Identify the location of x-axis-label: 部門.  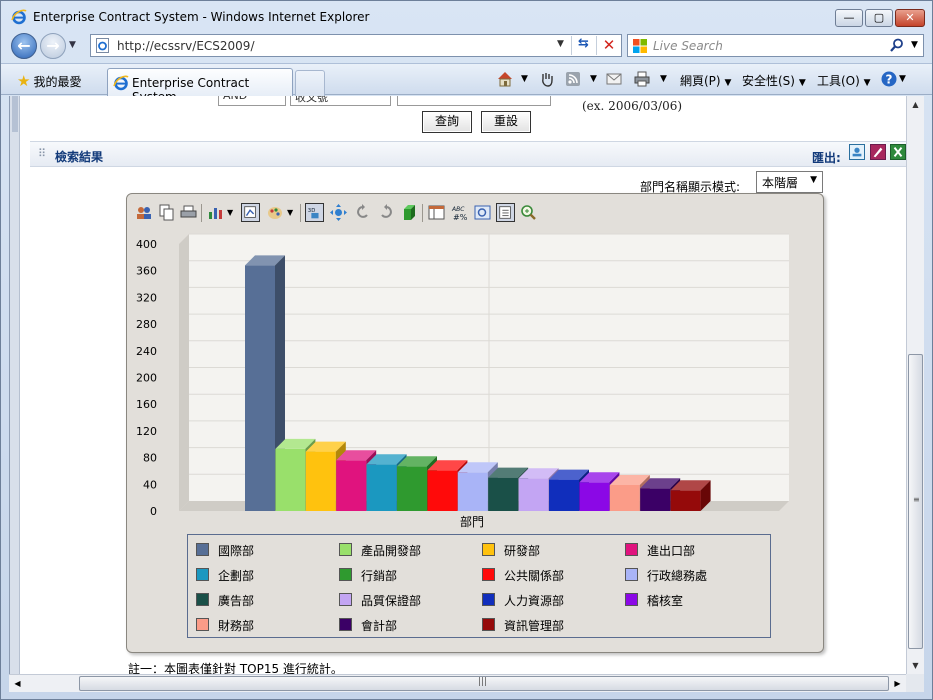
(472, 521).